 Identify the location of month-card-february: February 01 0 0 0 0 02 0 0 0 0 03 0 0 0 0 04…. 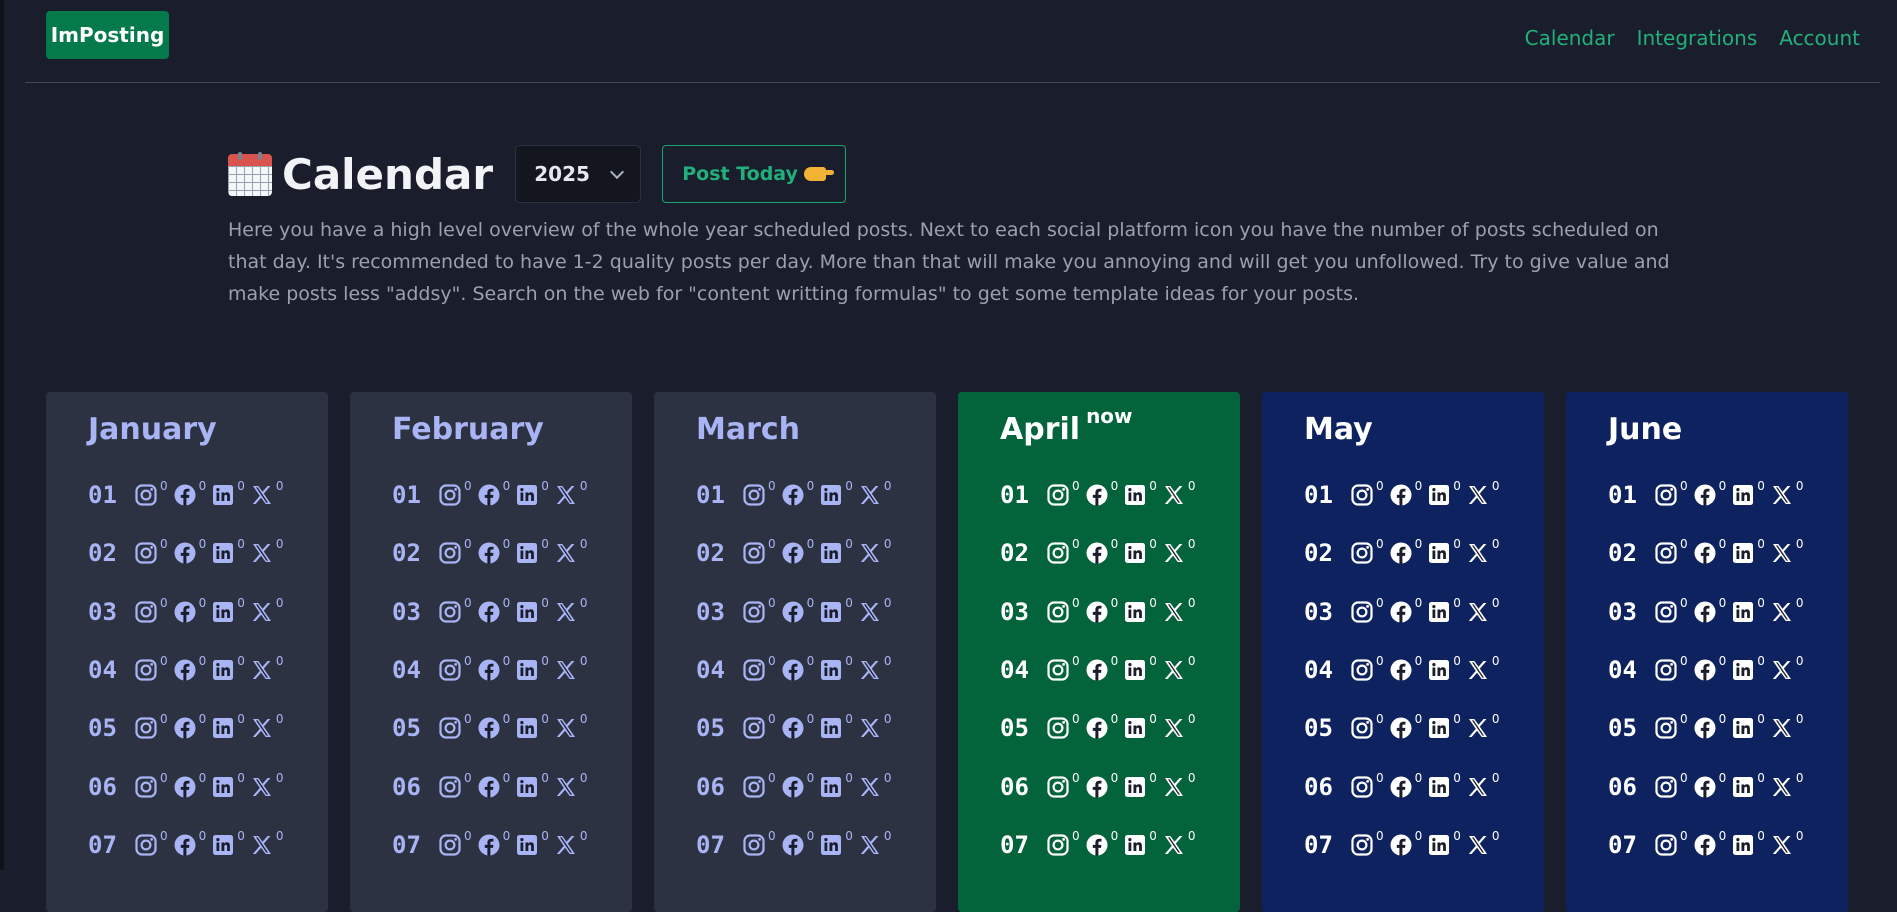
(491, 652).